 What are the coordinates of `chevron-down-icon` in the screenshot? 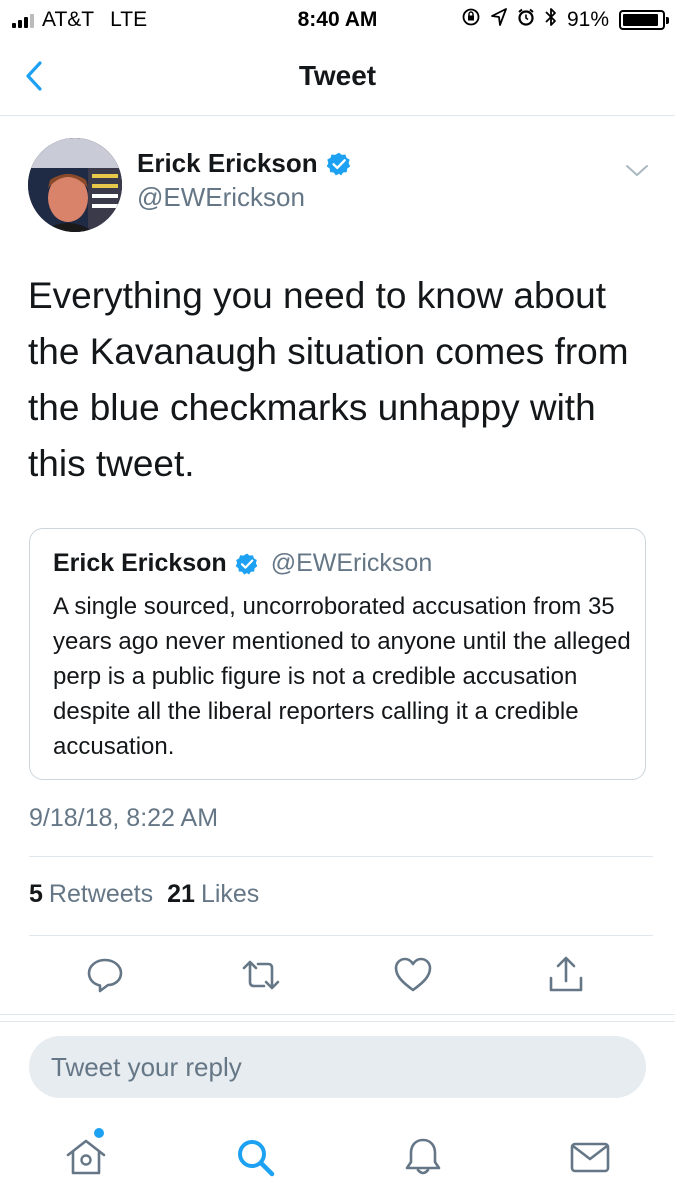 It's located at (637, 170).